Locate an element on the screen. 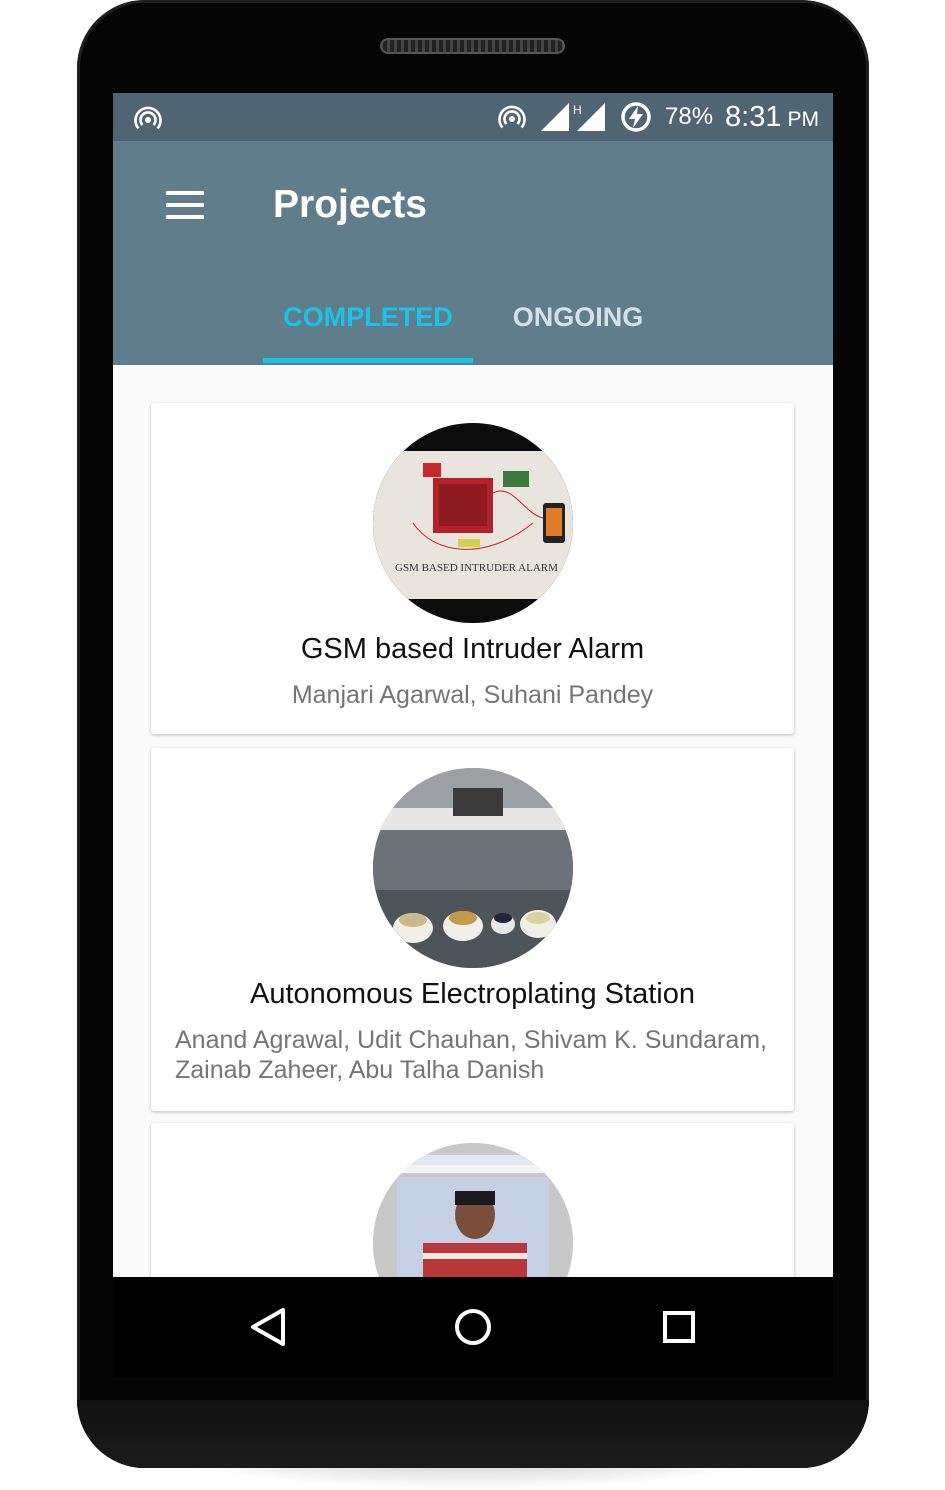 This screenshot has height=1490, width=945. project-card is located at coordinates (472, 1200).